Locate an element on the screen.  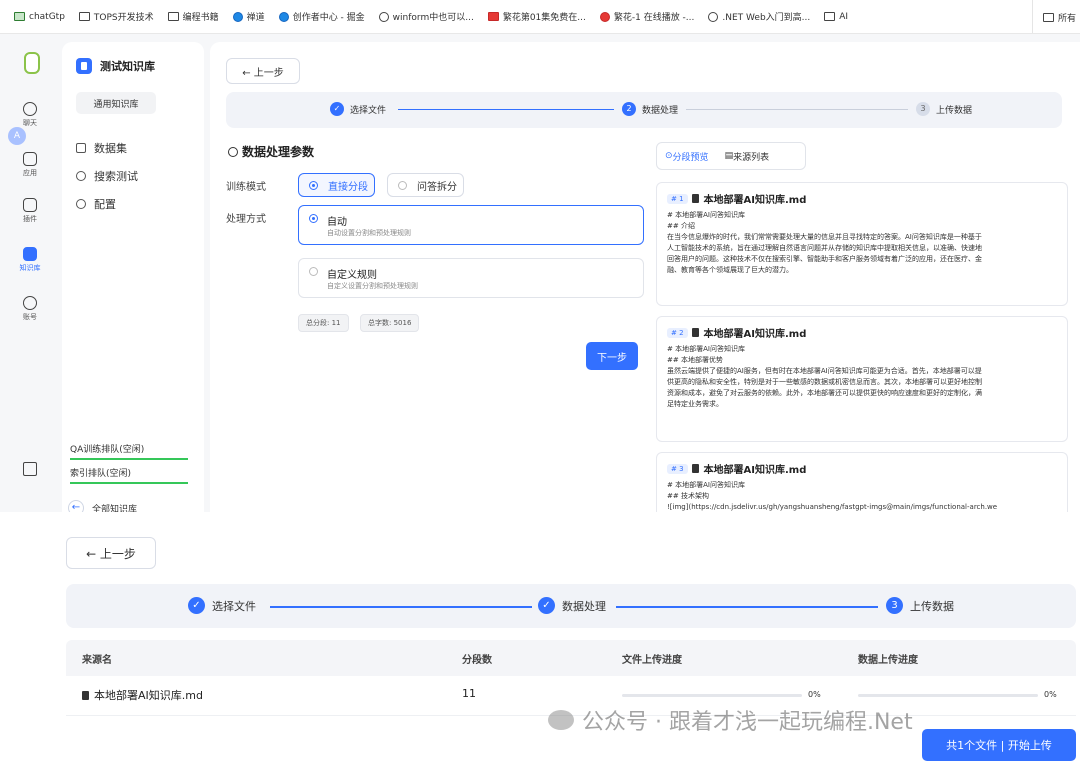
kb-logo-icon is located at coordinates (84, 66).